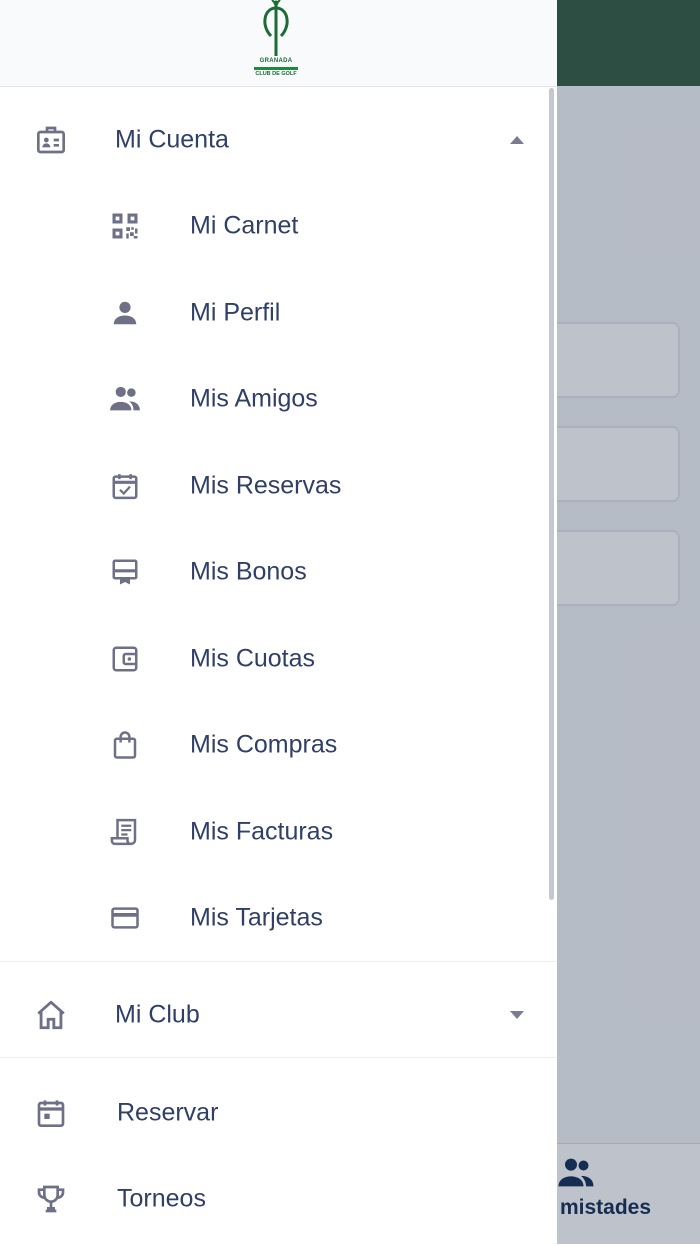  I want to click on calendar-check-icon, so click(125, 486).